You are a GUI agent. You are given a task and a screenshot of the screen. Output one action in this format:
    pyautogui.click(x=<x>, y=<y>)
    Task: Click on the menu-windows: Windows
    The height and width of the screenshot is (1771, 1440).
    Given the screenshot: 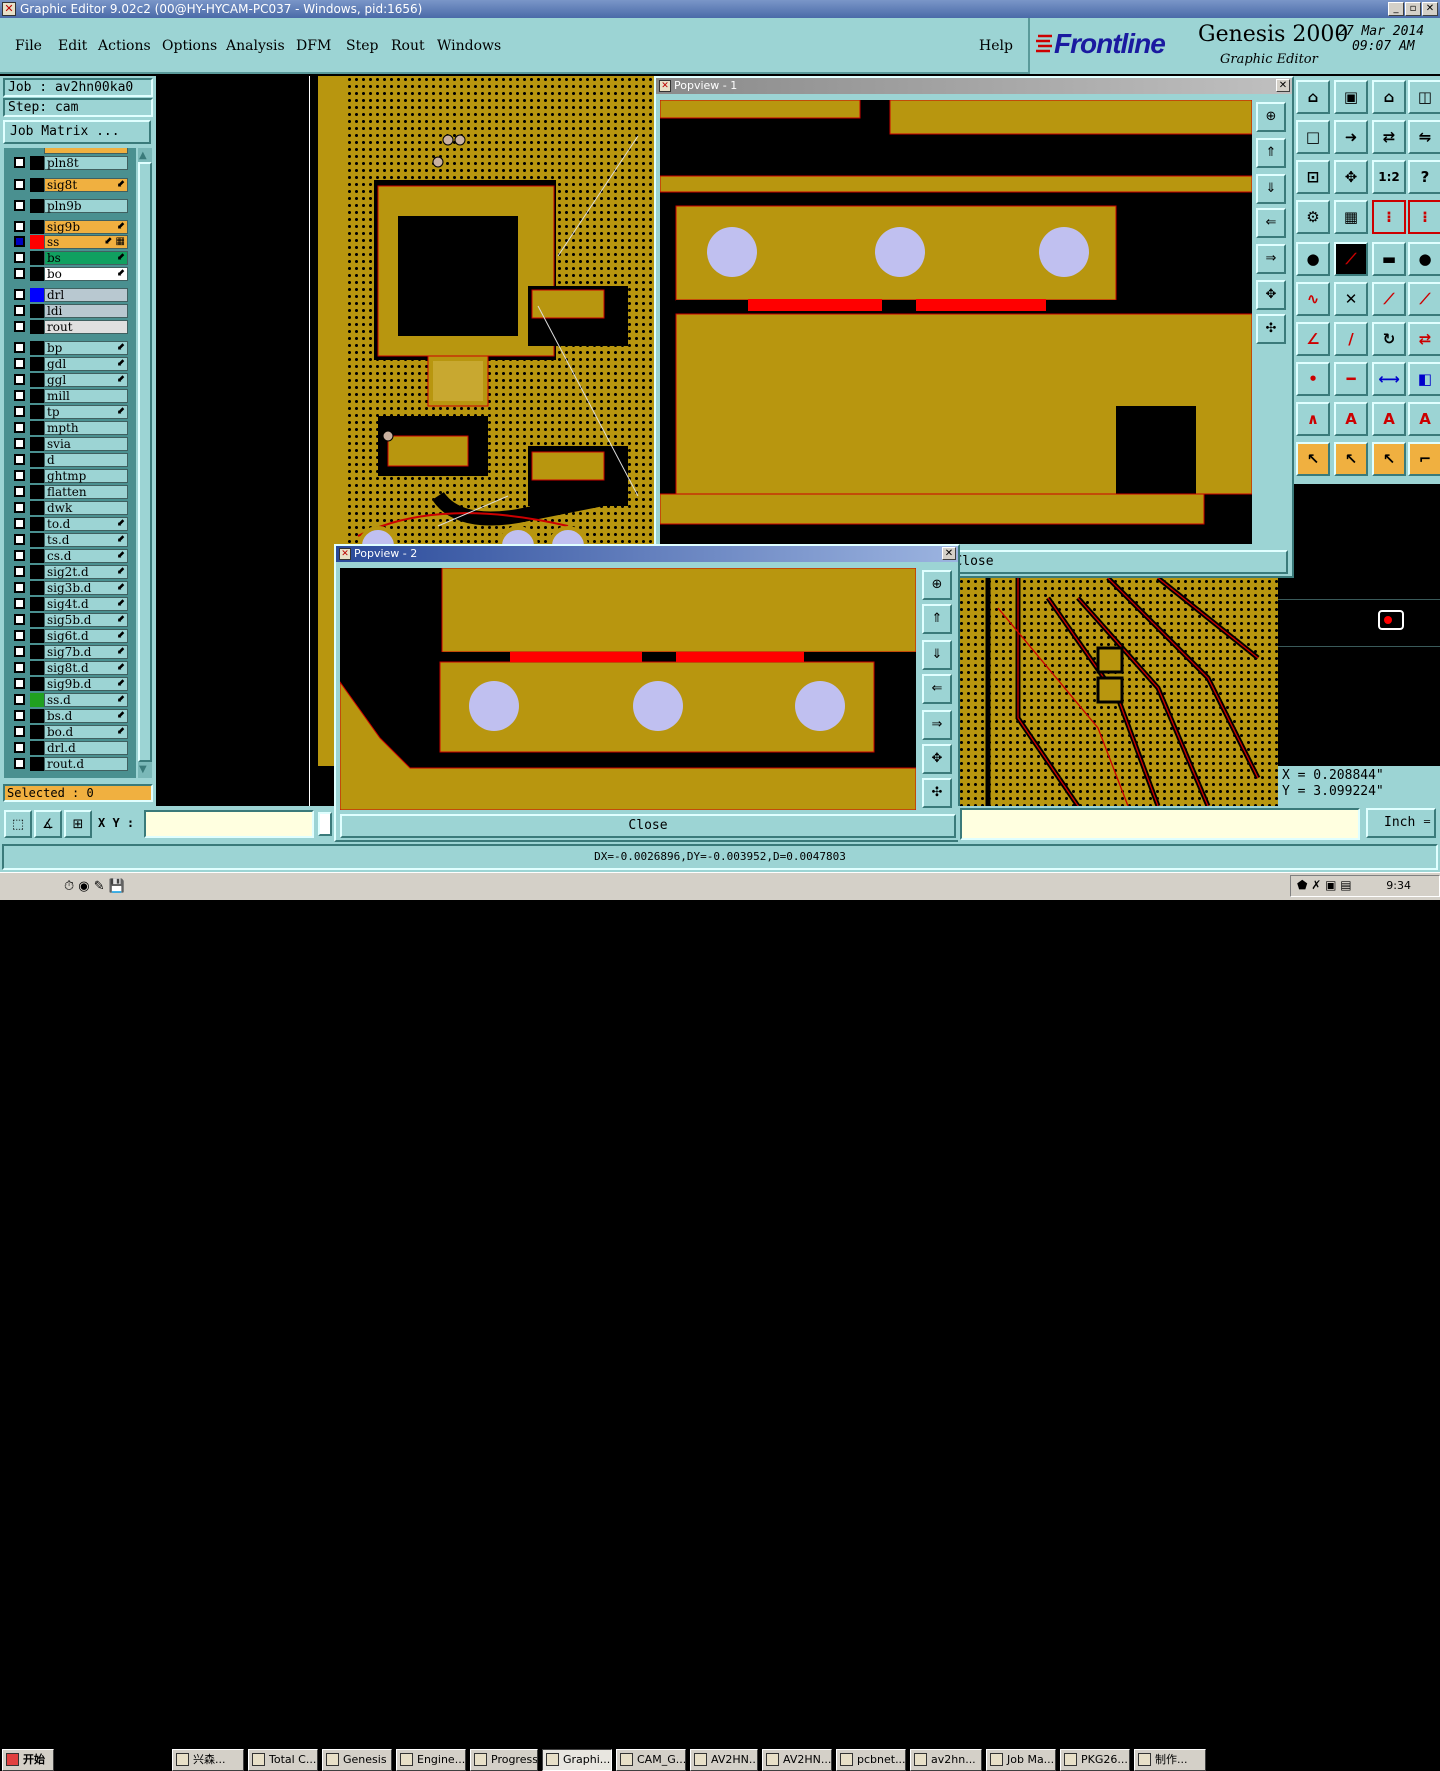 What is the action you would take?
    pyautogui.click(x=469, y=46)
    